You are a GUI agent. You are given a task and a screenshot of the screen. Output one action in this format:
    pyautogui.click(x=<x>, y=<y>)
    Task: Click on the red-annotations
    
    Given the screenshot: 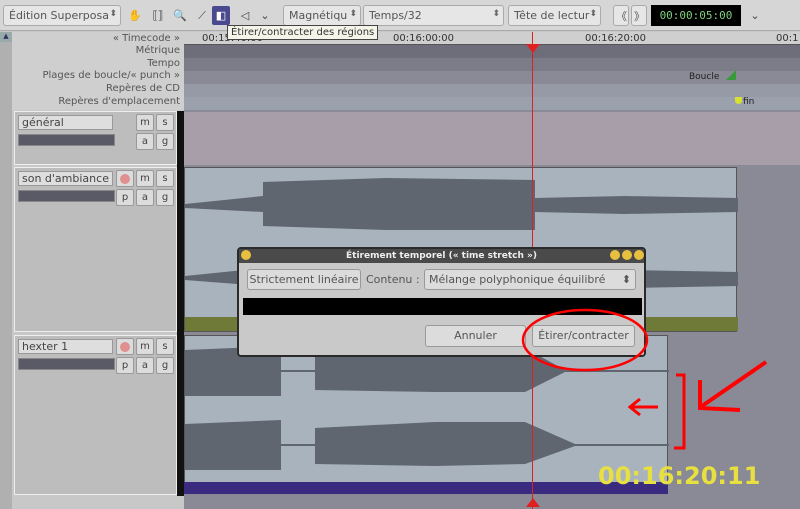 What is the action you would take?
    pyautogui.click(x=644, y=379)
    